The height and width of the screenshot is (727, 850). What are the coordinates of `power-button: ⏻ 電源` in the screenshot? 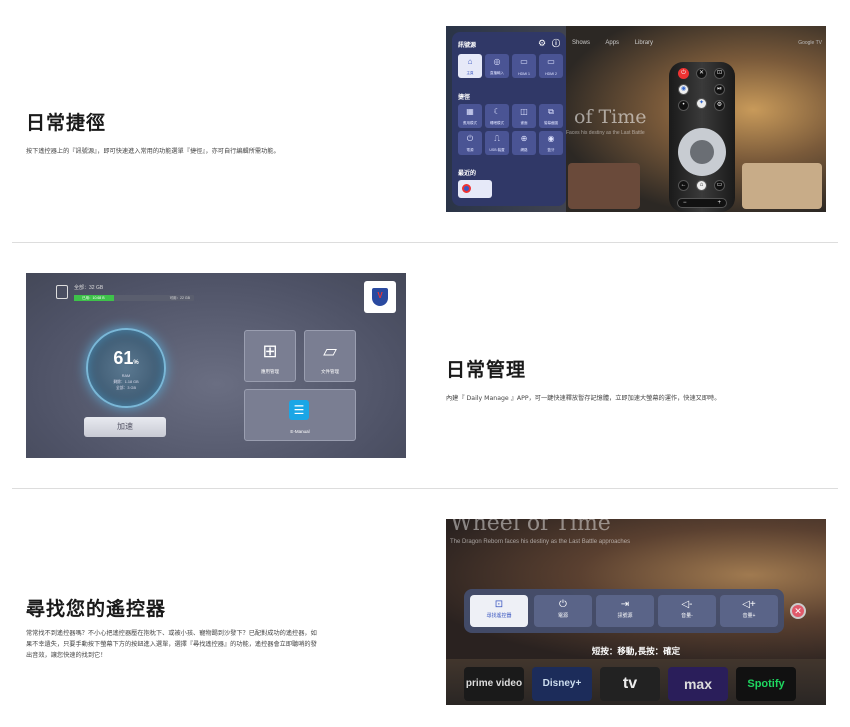 It's located at (563, 611).